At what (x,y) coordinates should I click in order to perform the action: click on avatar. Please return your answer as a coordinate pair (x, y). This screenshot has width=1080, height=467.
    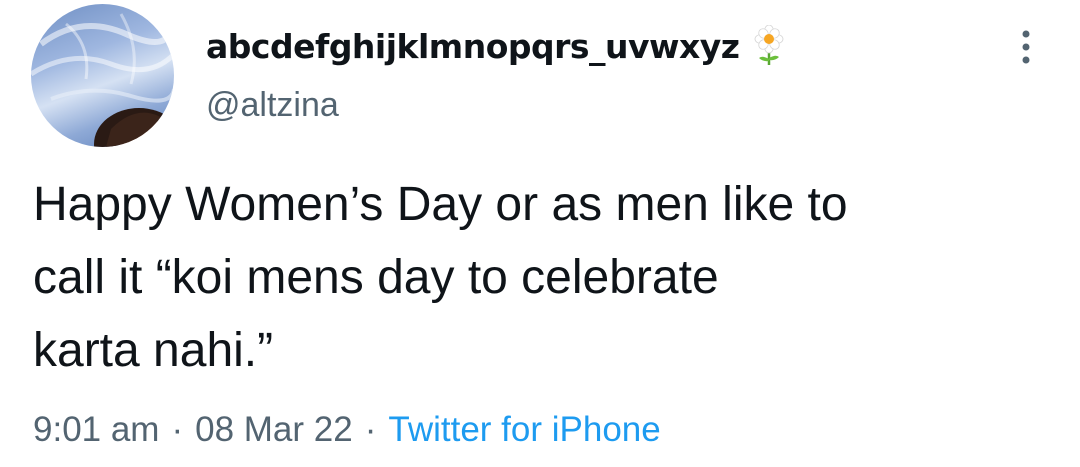
    Looking at the image, I should click on (102, 75).